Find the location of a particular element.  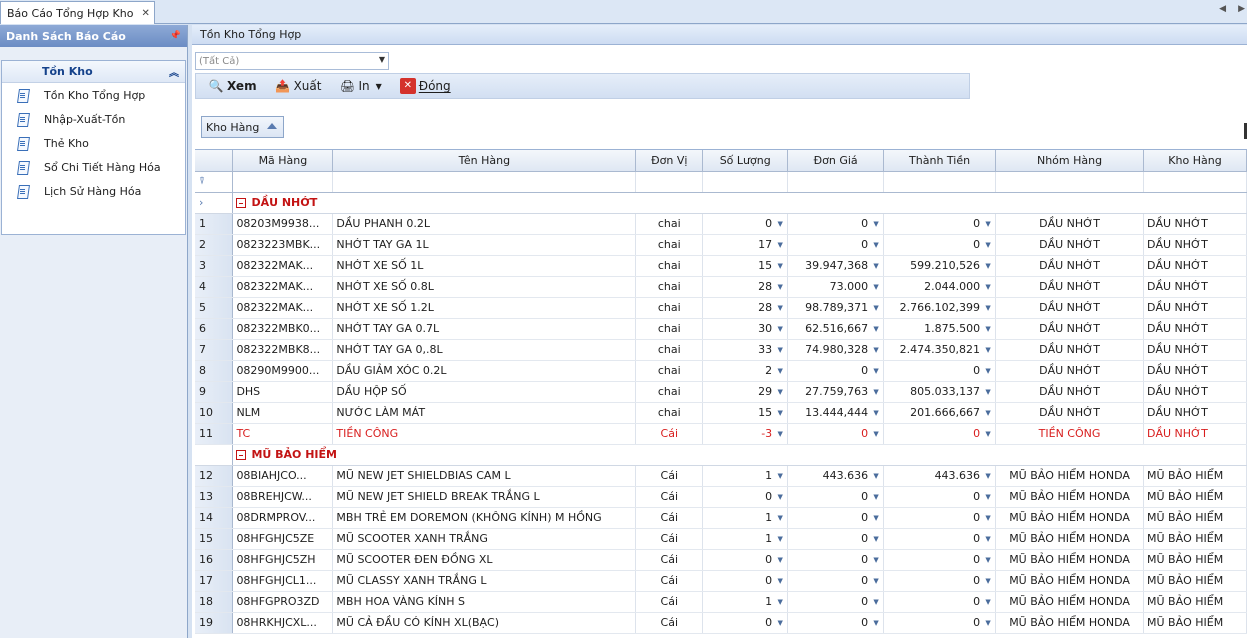

close-icon: ✕ is located at coordinates (145, 13).